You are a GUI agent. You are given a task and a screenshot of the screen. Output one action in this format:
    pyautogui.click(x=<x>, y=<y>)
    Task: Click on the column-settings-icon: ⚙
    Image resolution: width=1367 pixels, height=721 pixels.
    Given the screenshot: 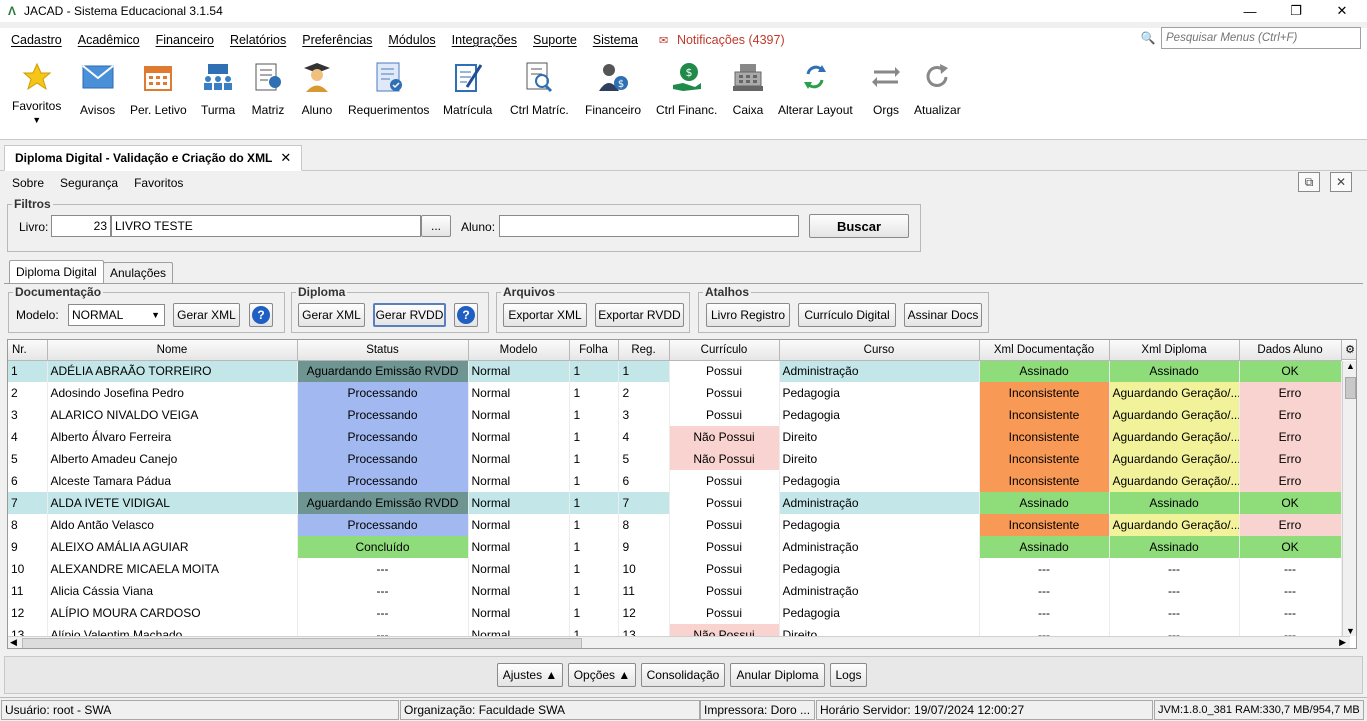 What is the action you would take?
    pyautogui.click(x=1349, y=350)
    